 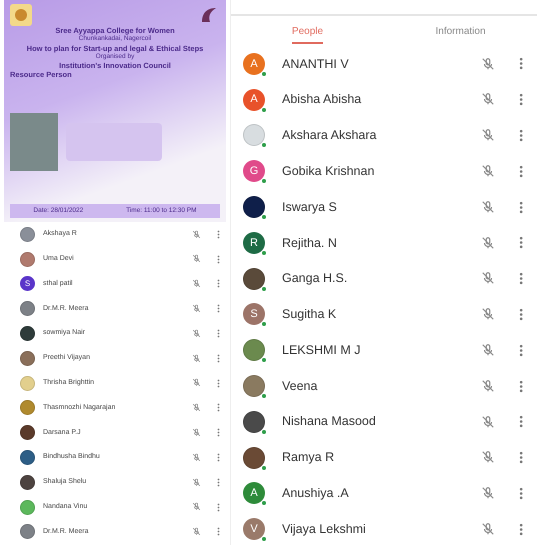 What do you see at coordinates (254, 171) in the screenshot?
I see `letter-avatar: G` at bounding box center [254, 171].